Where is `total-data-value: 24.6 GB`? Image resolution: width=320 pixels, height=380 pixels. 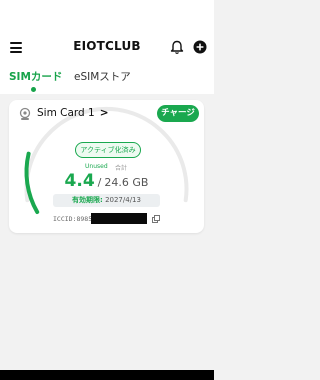 total-data-value: 24.6 GB is located at coordinates (126, 182).